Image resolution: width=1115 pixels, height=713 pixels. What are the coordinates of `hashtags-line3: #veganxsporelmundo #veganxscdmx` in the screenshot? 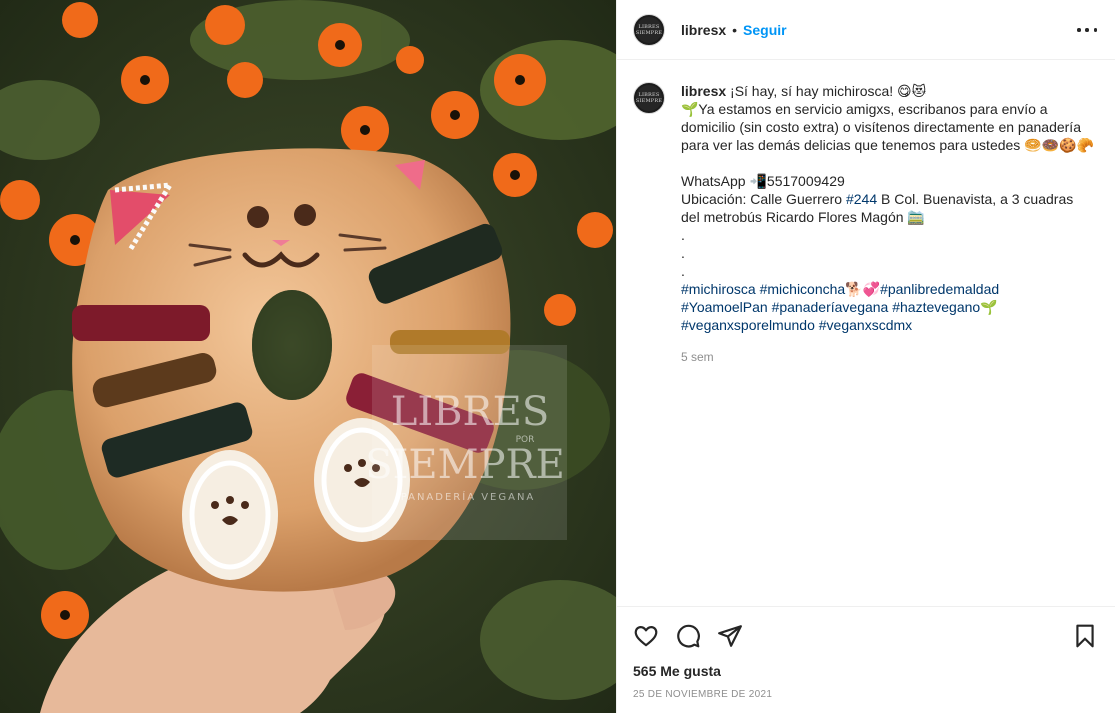 It's located at (891, 325).